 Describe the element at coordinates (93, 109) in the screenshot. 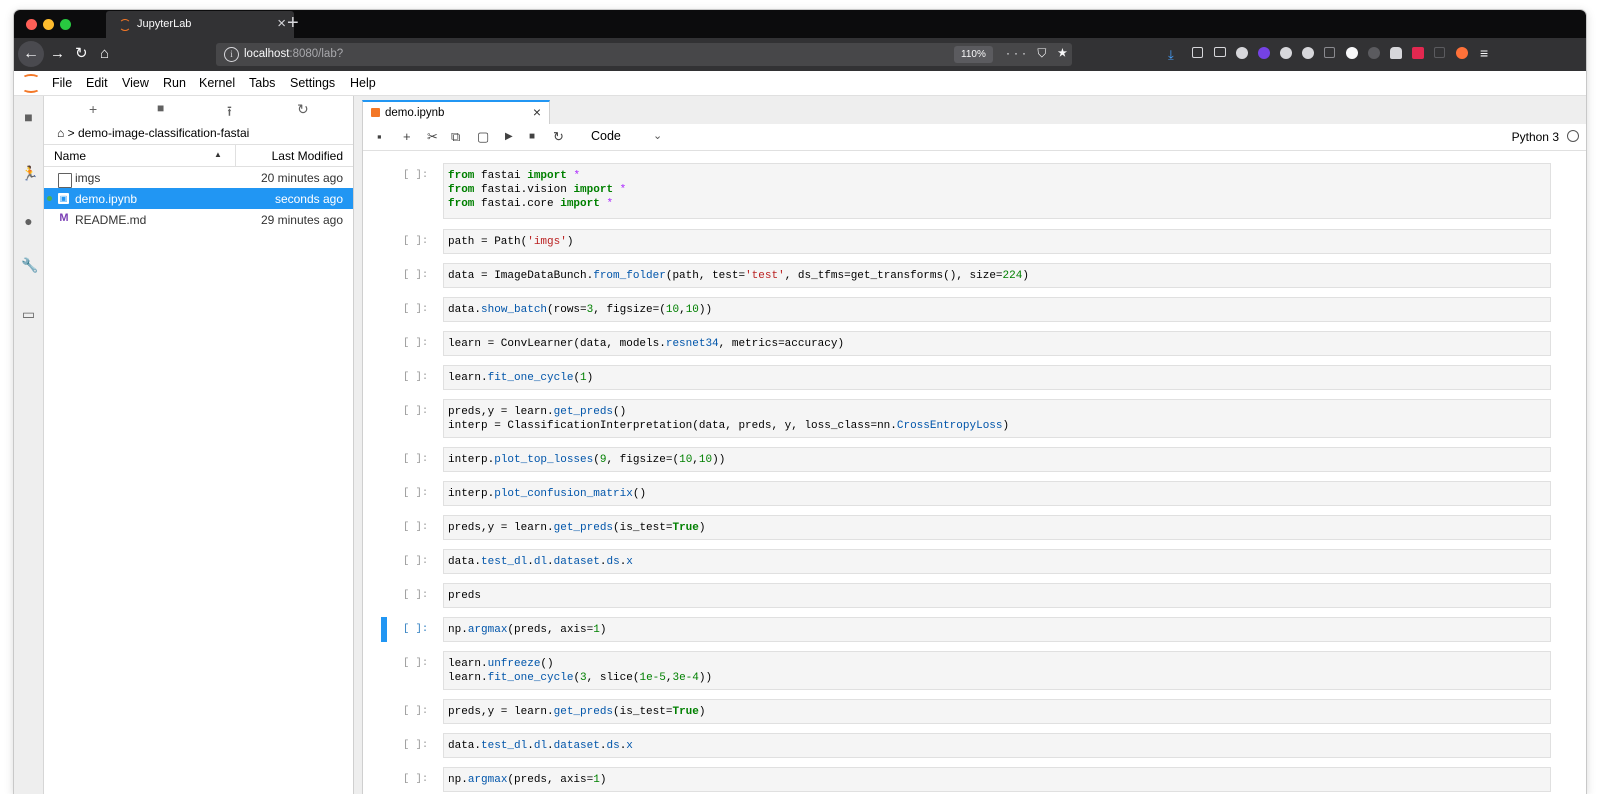

I see `new-launcher-icon: +` at that location.